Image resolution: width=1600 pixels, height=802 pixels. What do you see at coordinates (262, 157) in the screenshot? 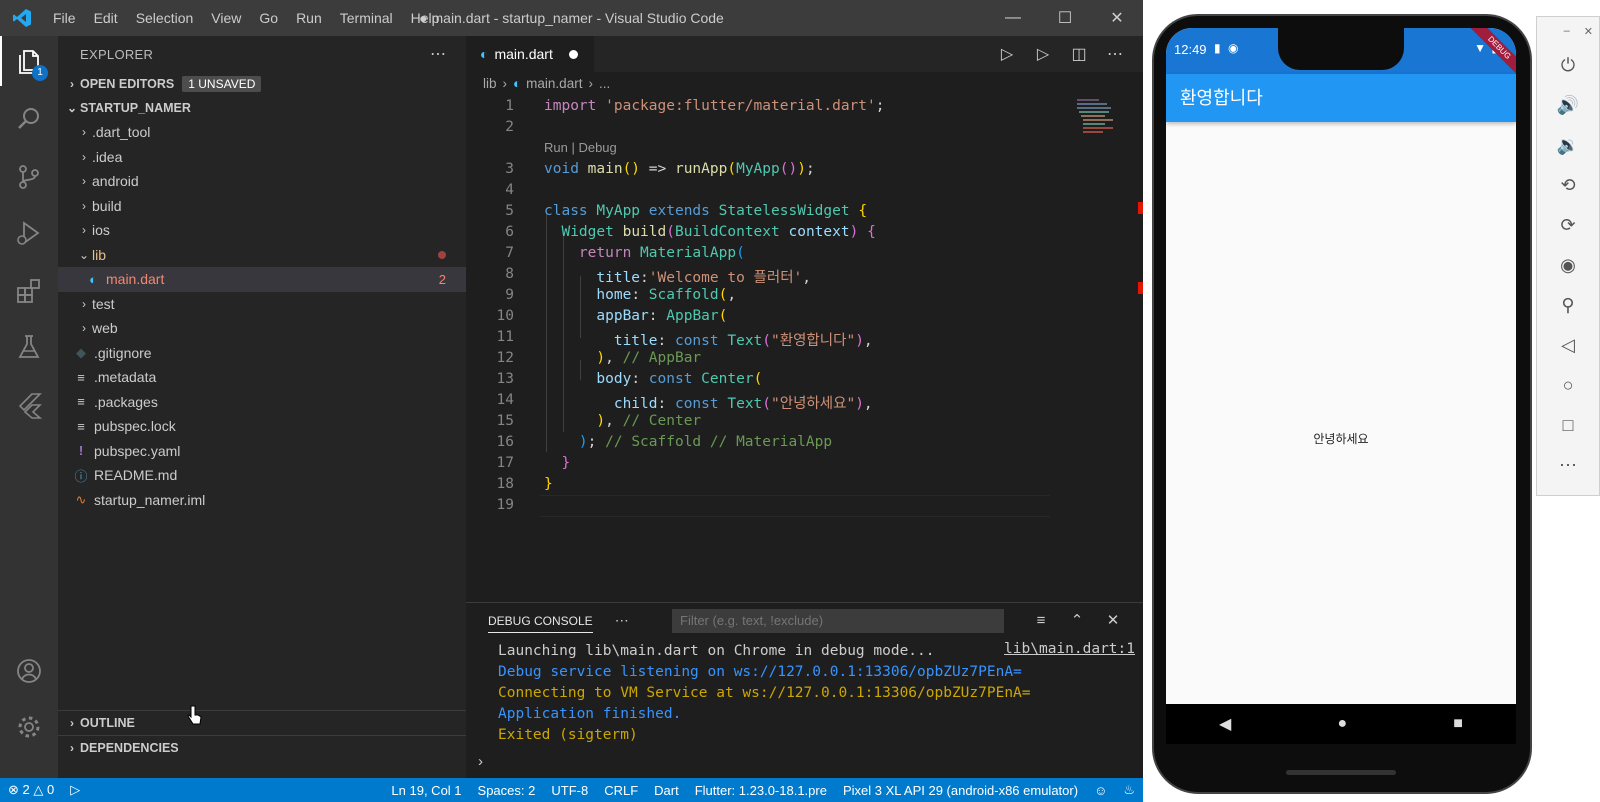
I see `tree-folder-idea: › .idea` at bounding box center [262, 157].